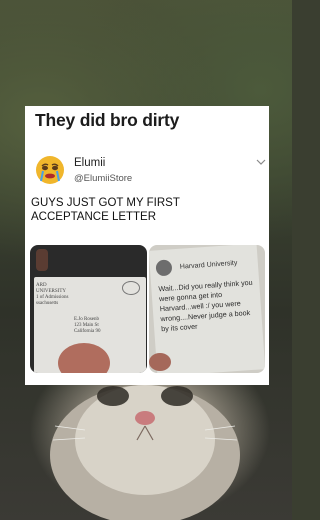 The image size is (320, 520). What do you see at coordinates (103, 178) in the screenshot?
I see `tweet-author-handle: @ElumiiStore` at bounding box center [103, 178].